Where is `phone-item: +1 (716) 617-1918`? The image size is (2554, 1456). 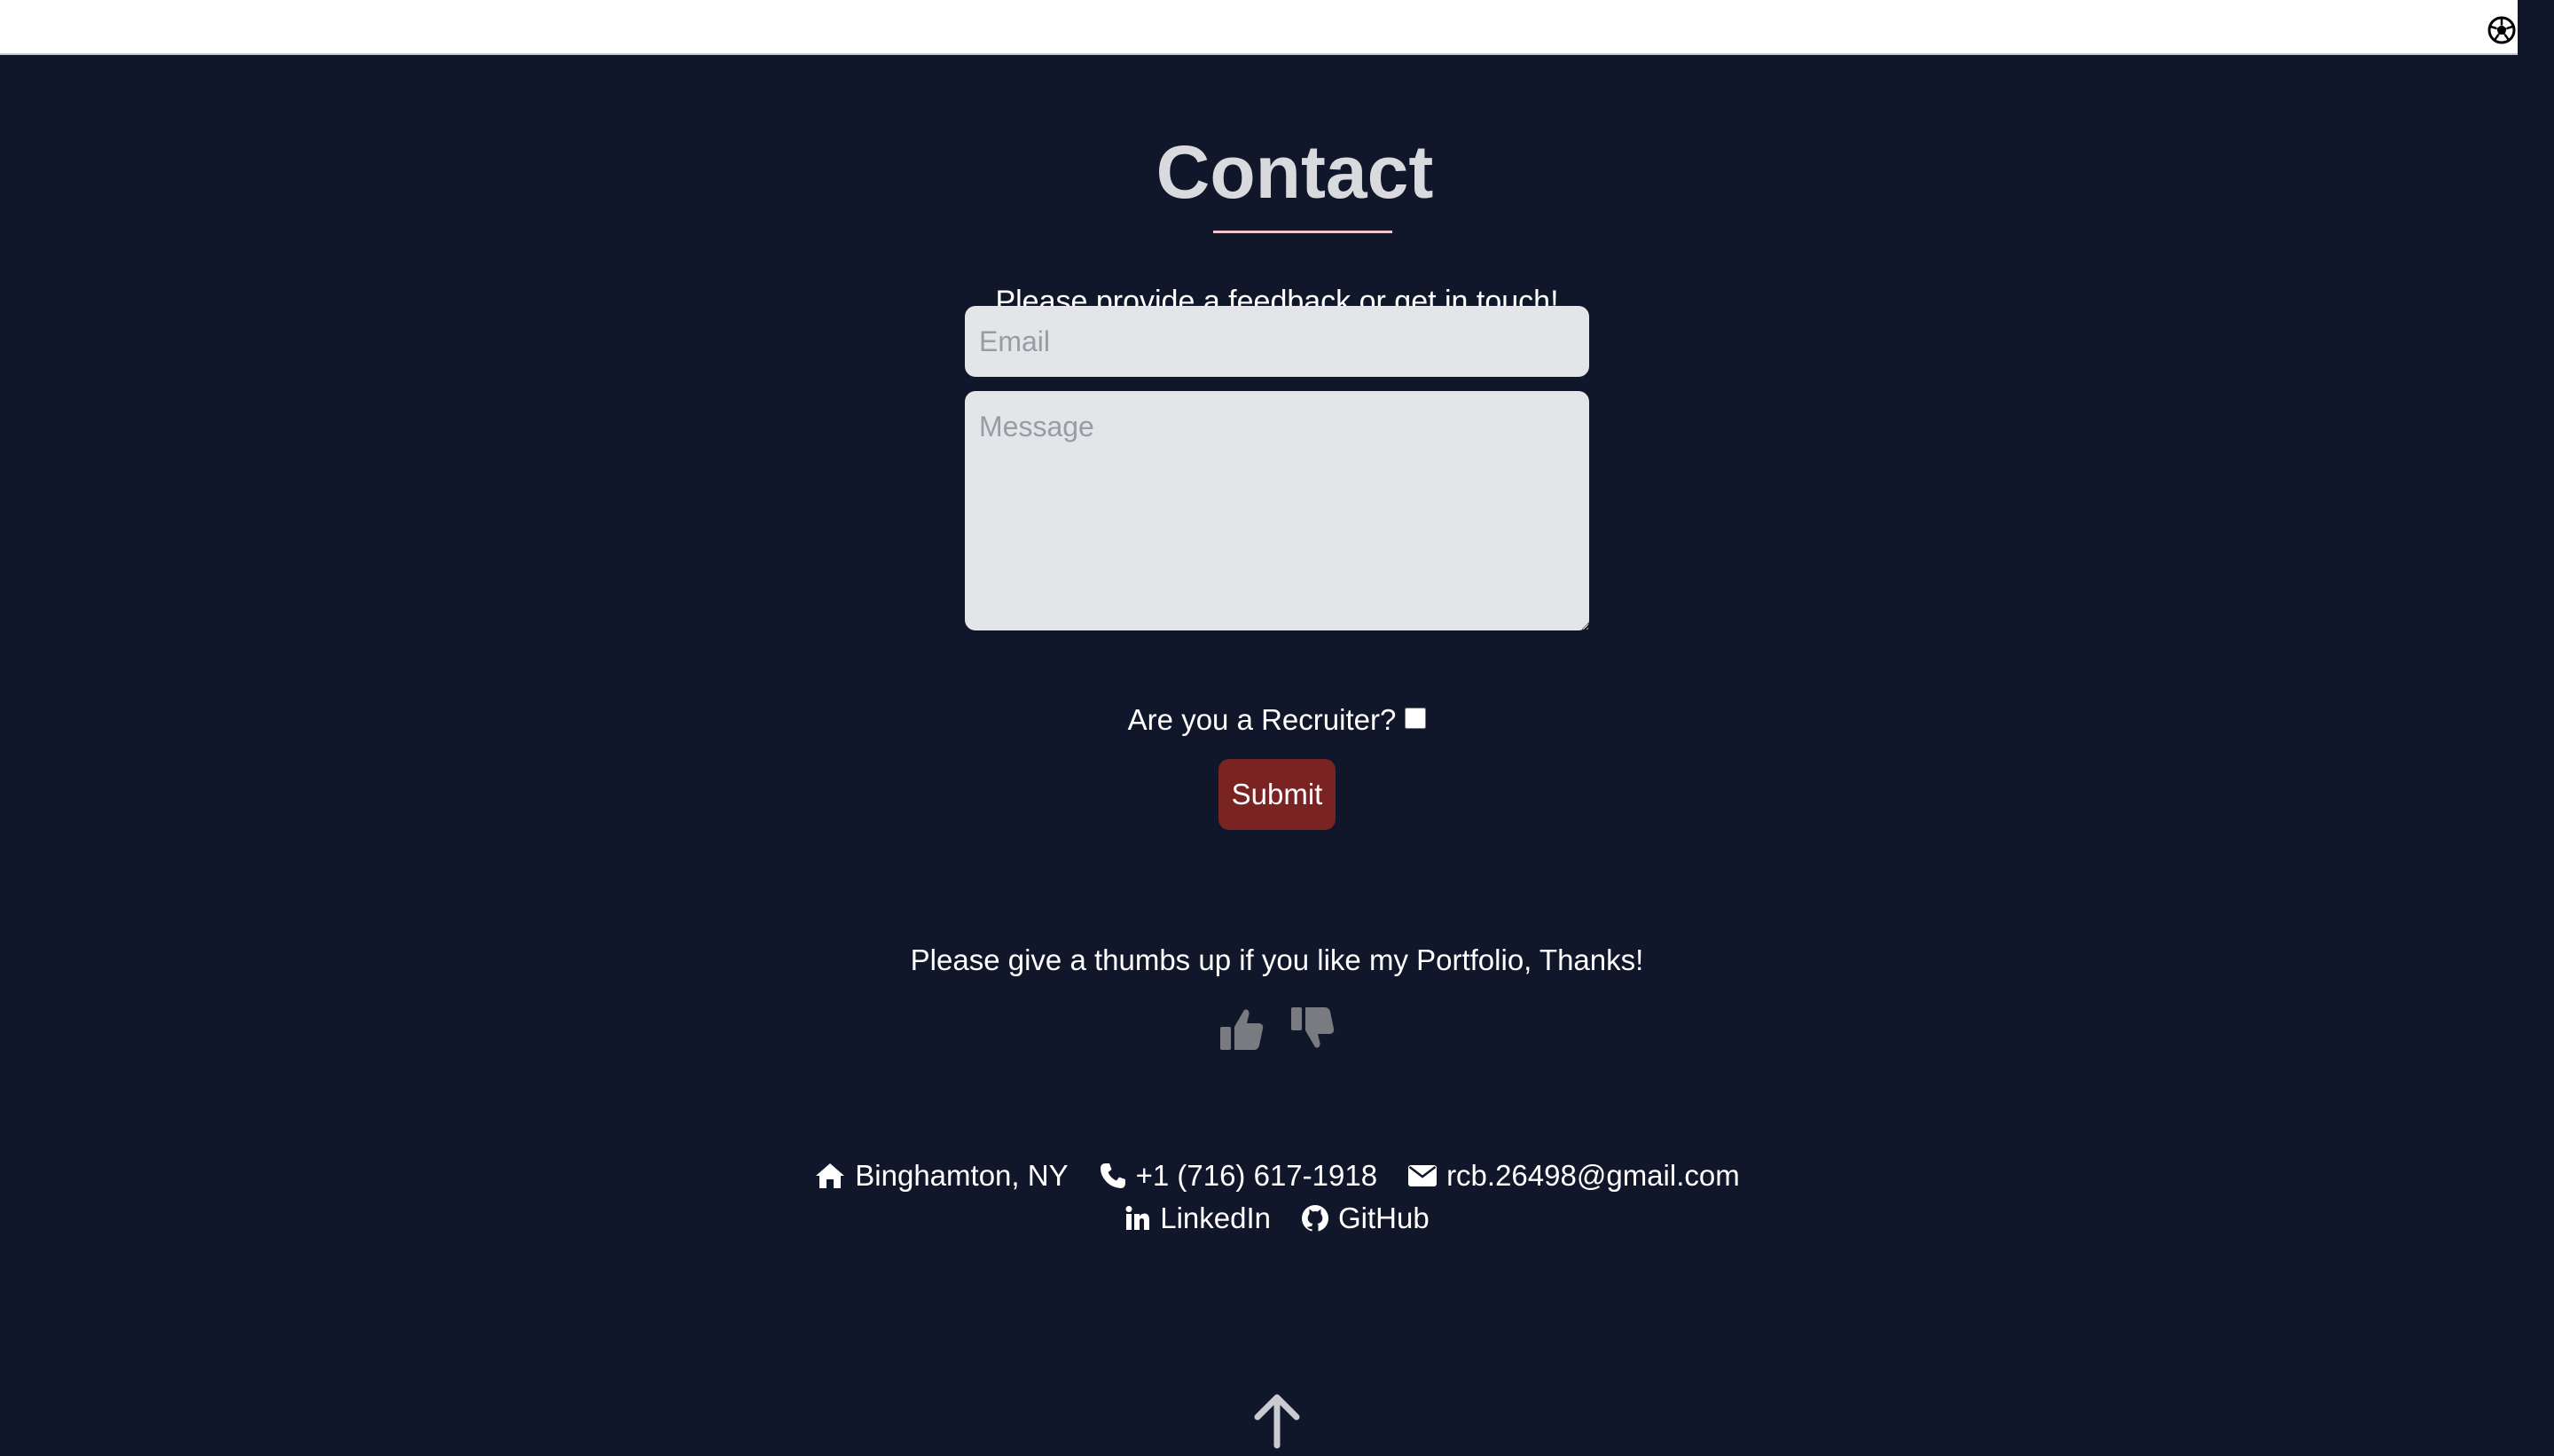 phone-item: +1 (716) 617-1918 is located at coordinates (1238, 1176).